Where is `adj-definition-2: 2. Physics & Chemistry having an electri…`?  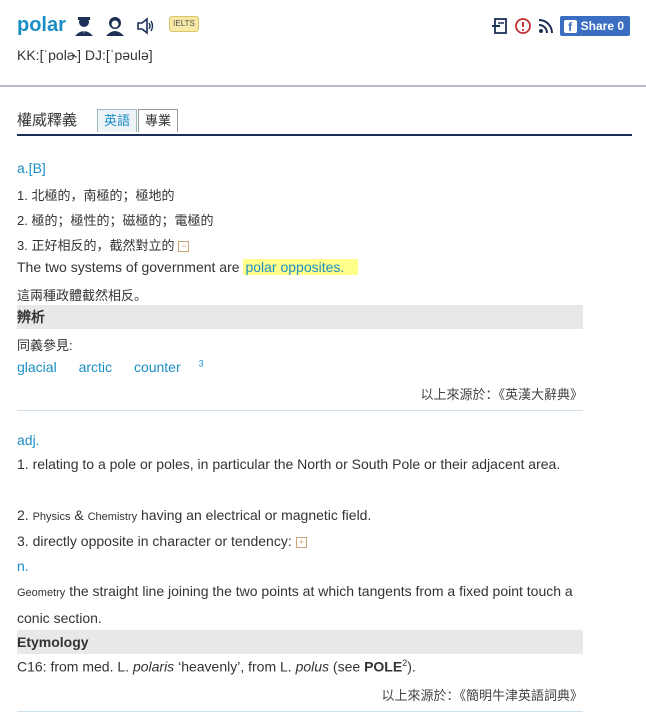
adj-definition-2: 2. Physics & Chemistry having an electri… is located at coordinates (194, 515).